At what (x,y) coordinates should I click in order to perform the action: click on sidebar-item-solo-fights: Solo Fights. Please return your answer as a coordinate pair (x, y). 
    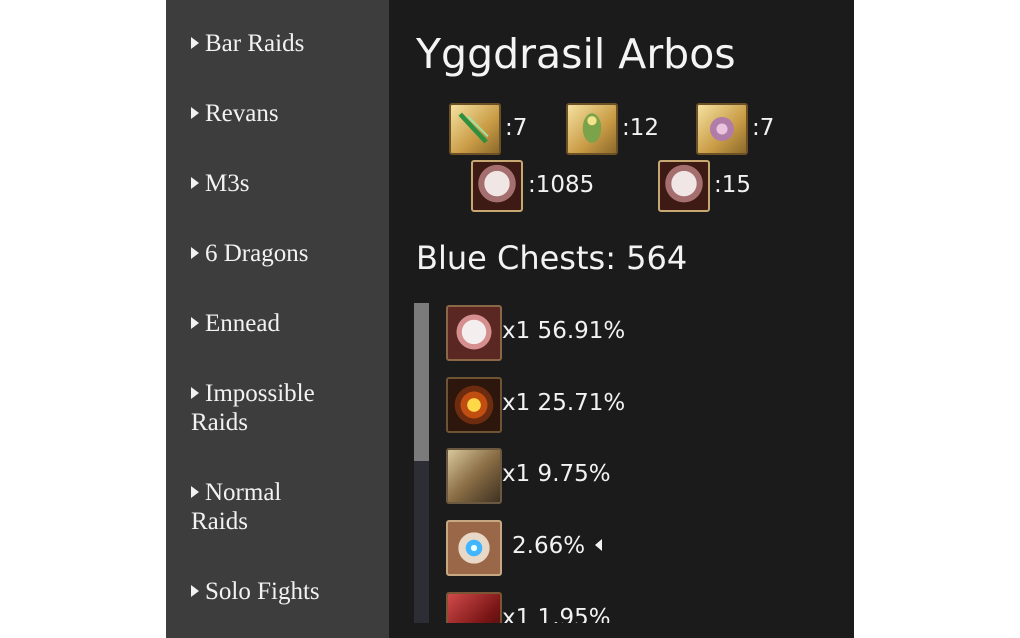
    Looking at the image, I should click on (255, 591).